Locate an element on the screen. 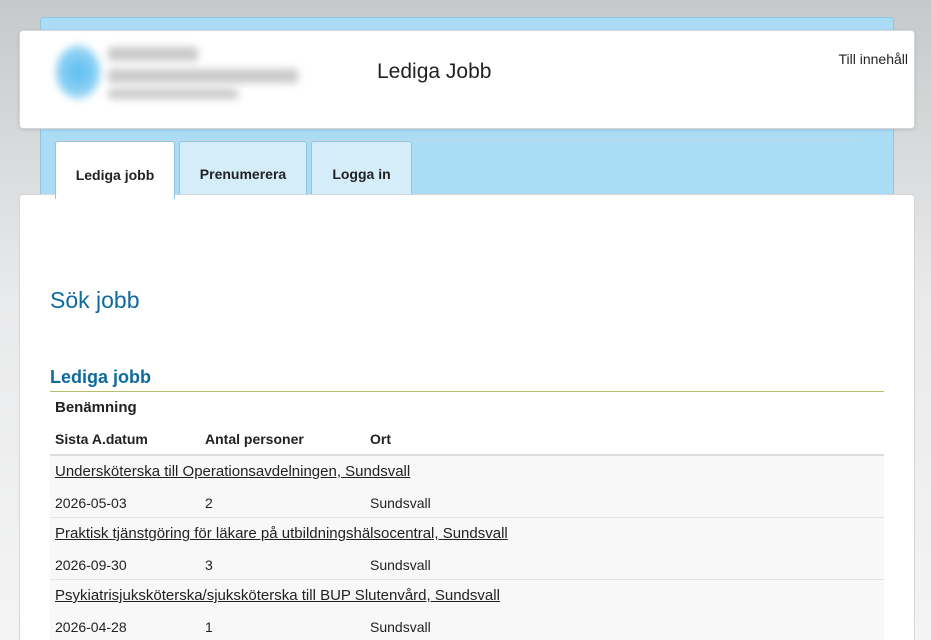 The width and height of the screenshot is (931, 640). tab-logga-in: Logga in is located at coordinates (361, 168).